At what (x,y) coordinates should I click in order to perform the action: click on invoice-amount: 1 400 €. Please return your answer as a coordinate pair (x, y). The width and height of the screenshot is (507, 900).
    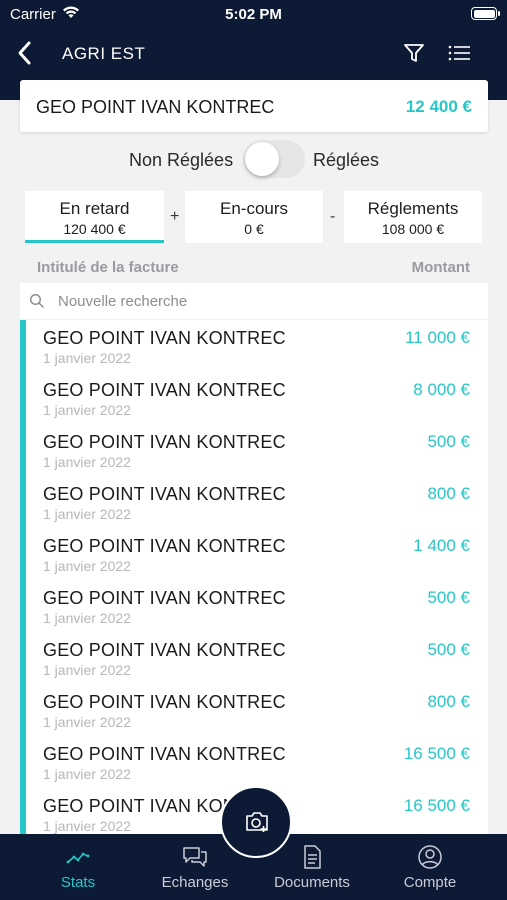
    Looking at the image, I should click on (441, 545).